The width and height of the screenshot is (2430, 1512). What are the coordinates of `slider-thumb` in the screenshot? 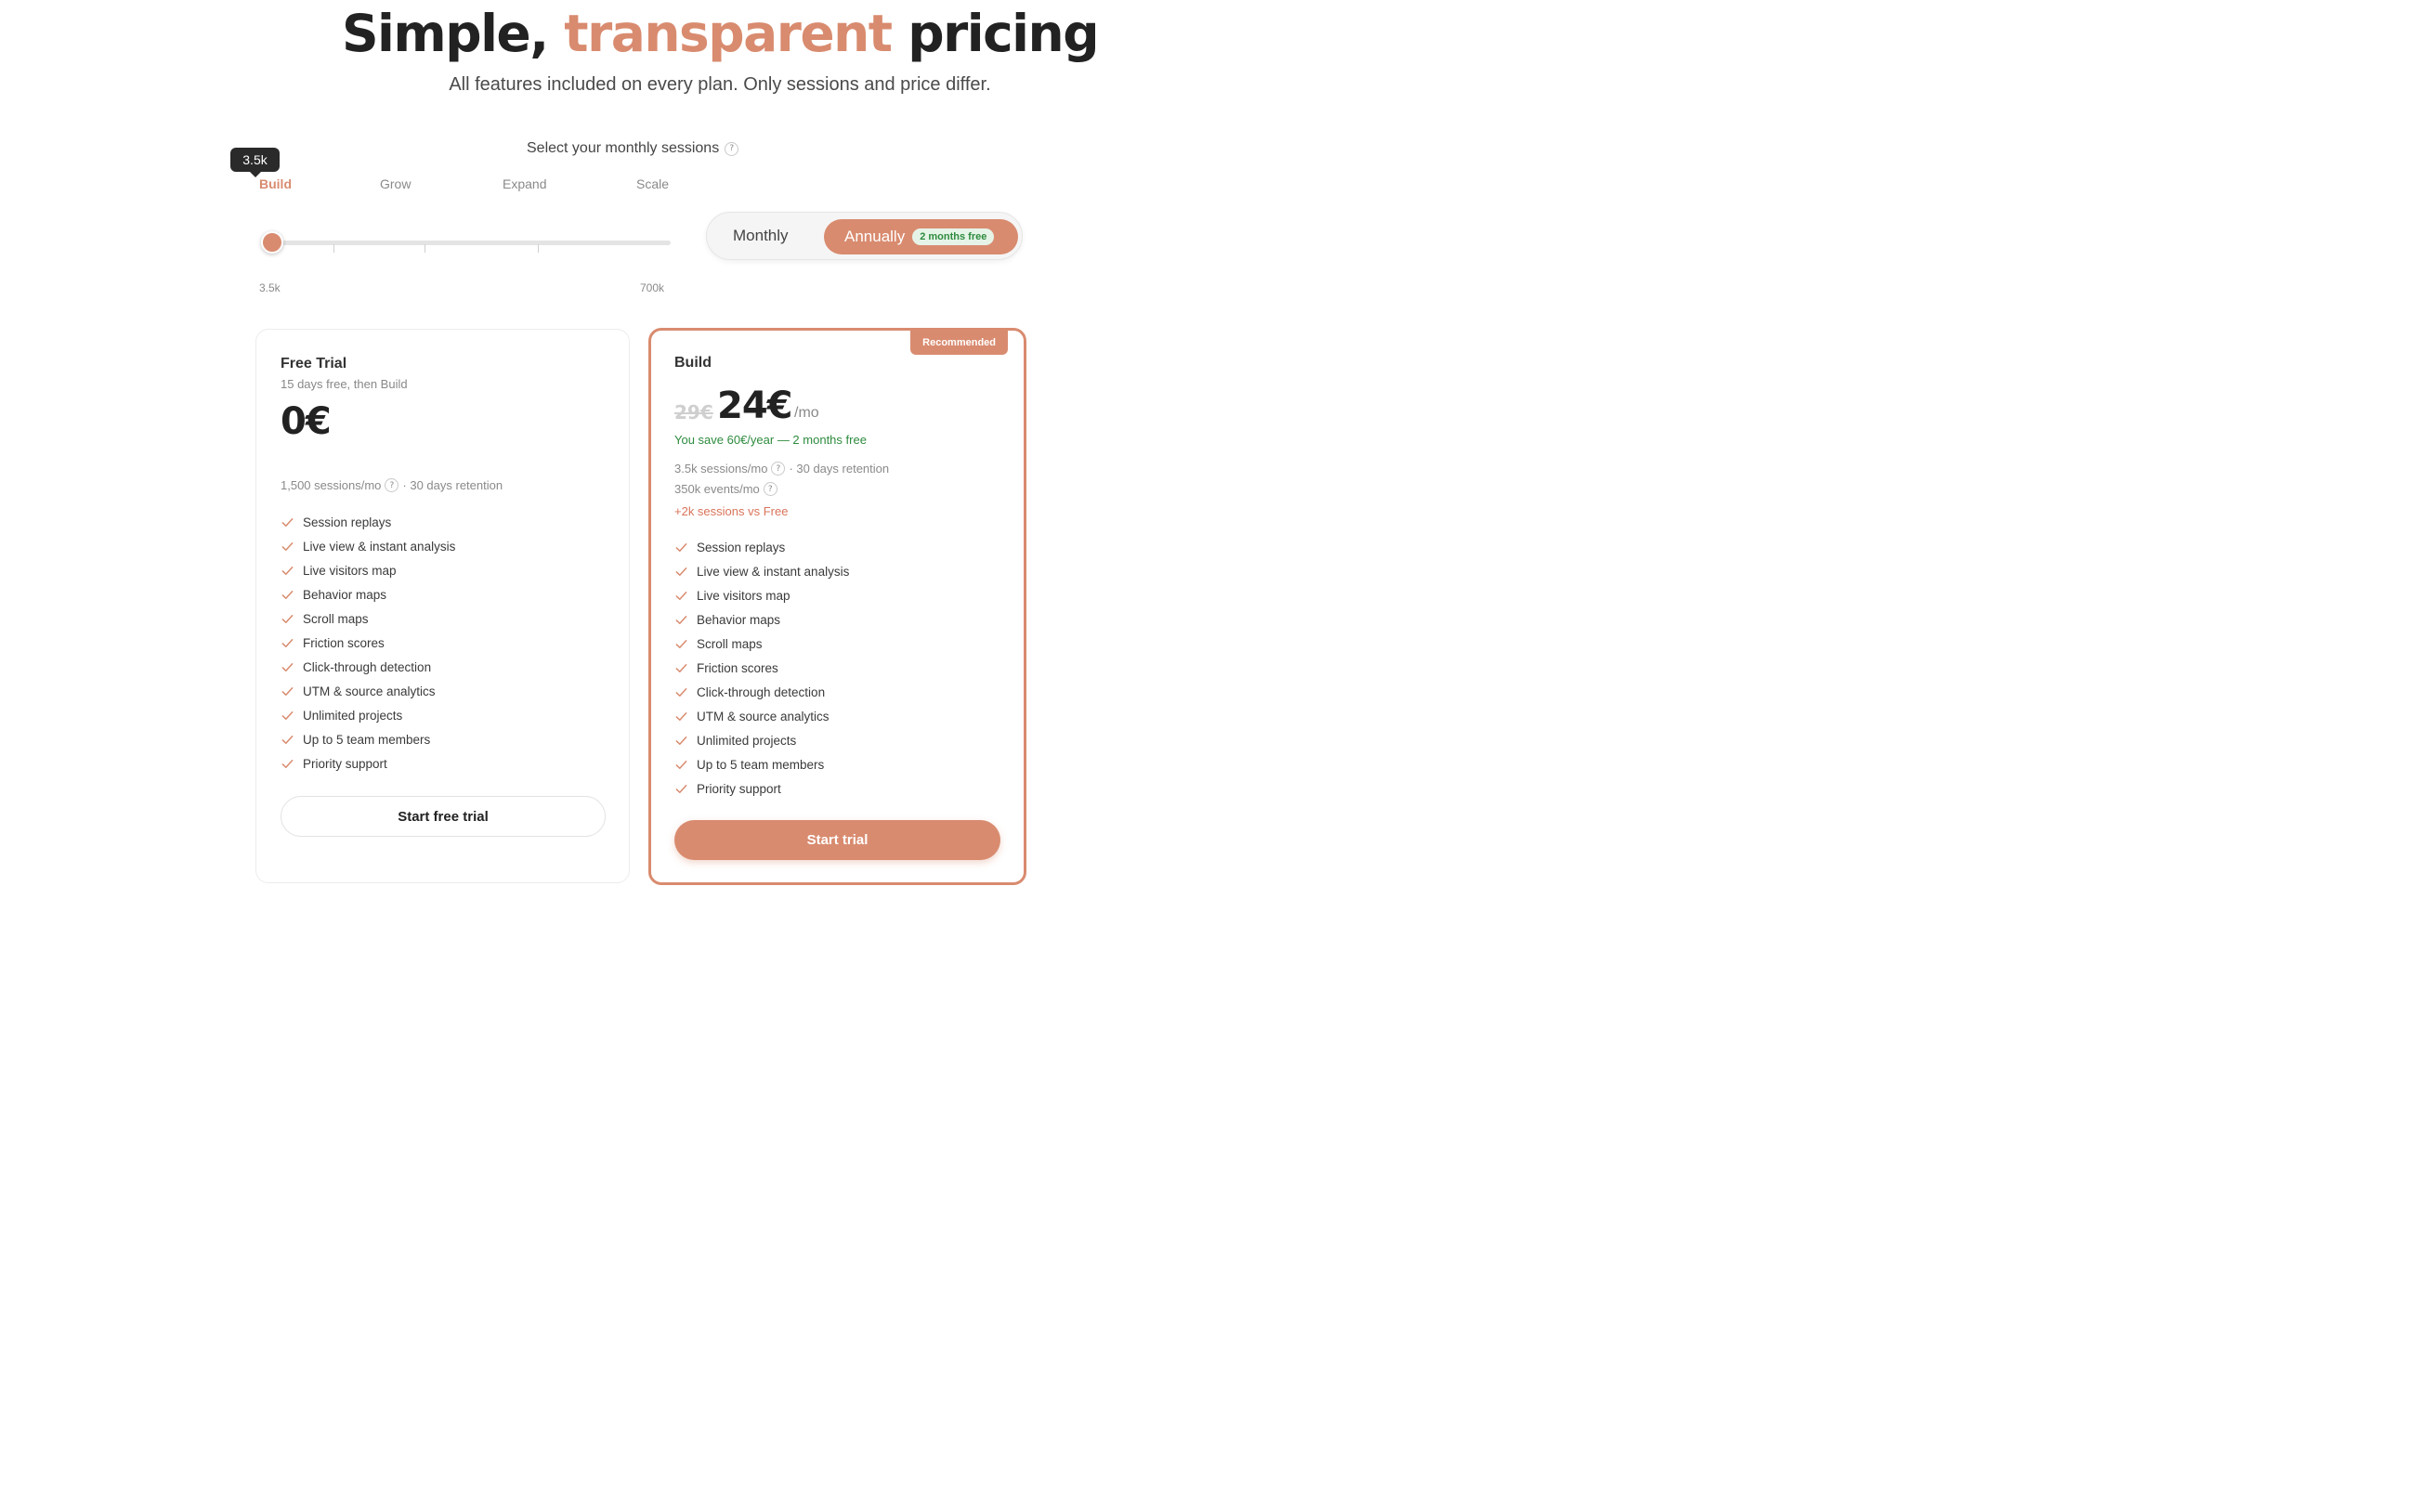 It's located at (272, 243).